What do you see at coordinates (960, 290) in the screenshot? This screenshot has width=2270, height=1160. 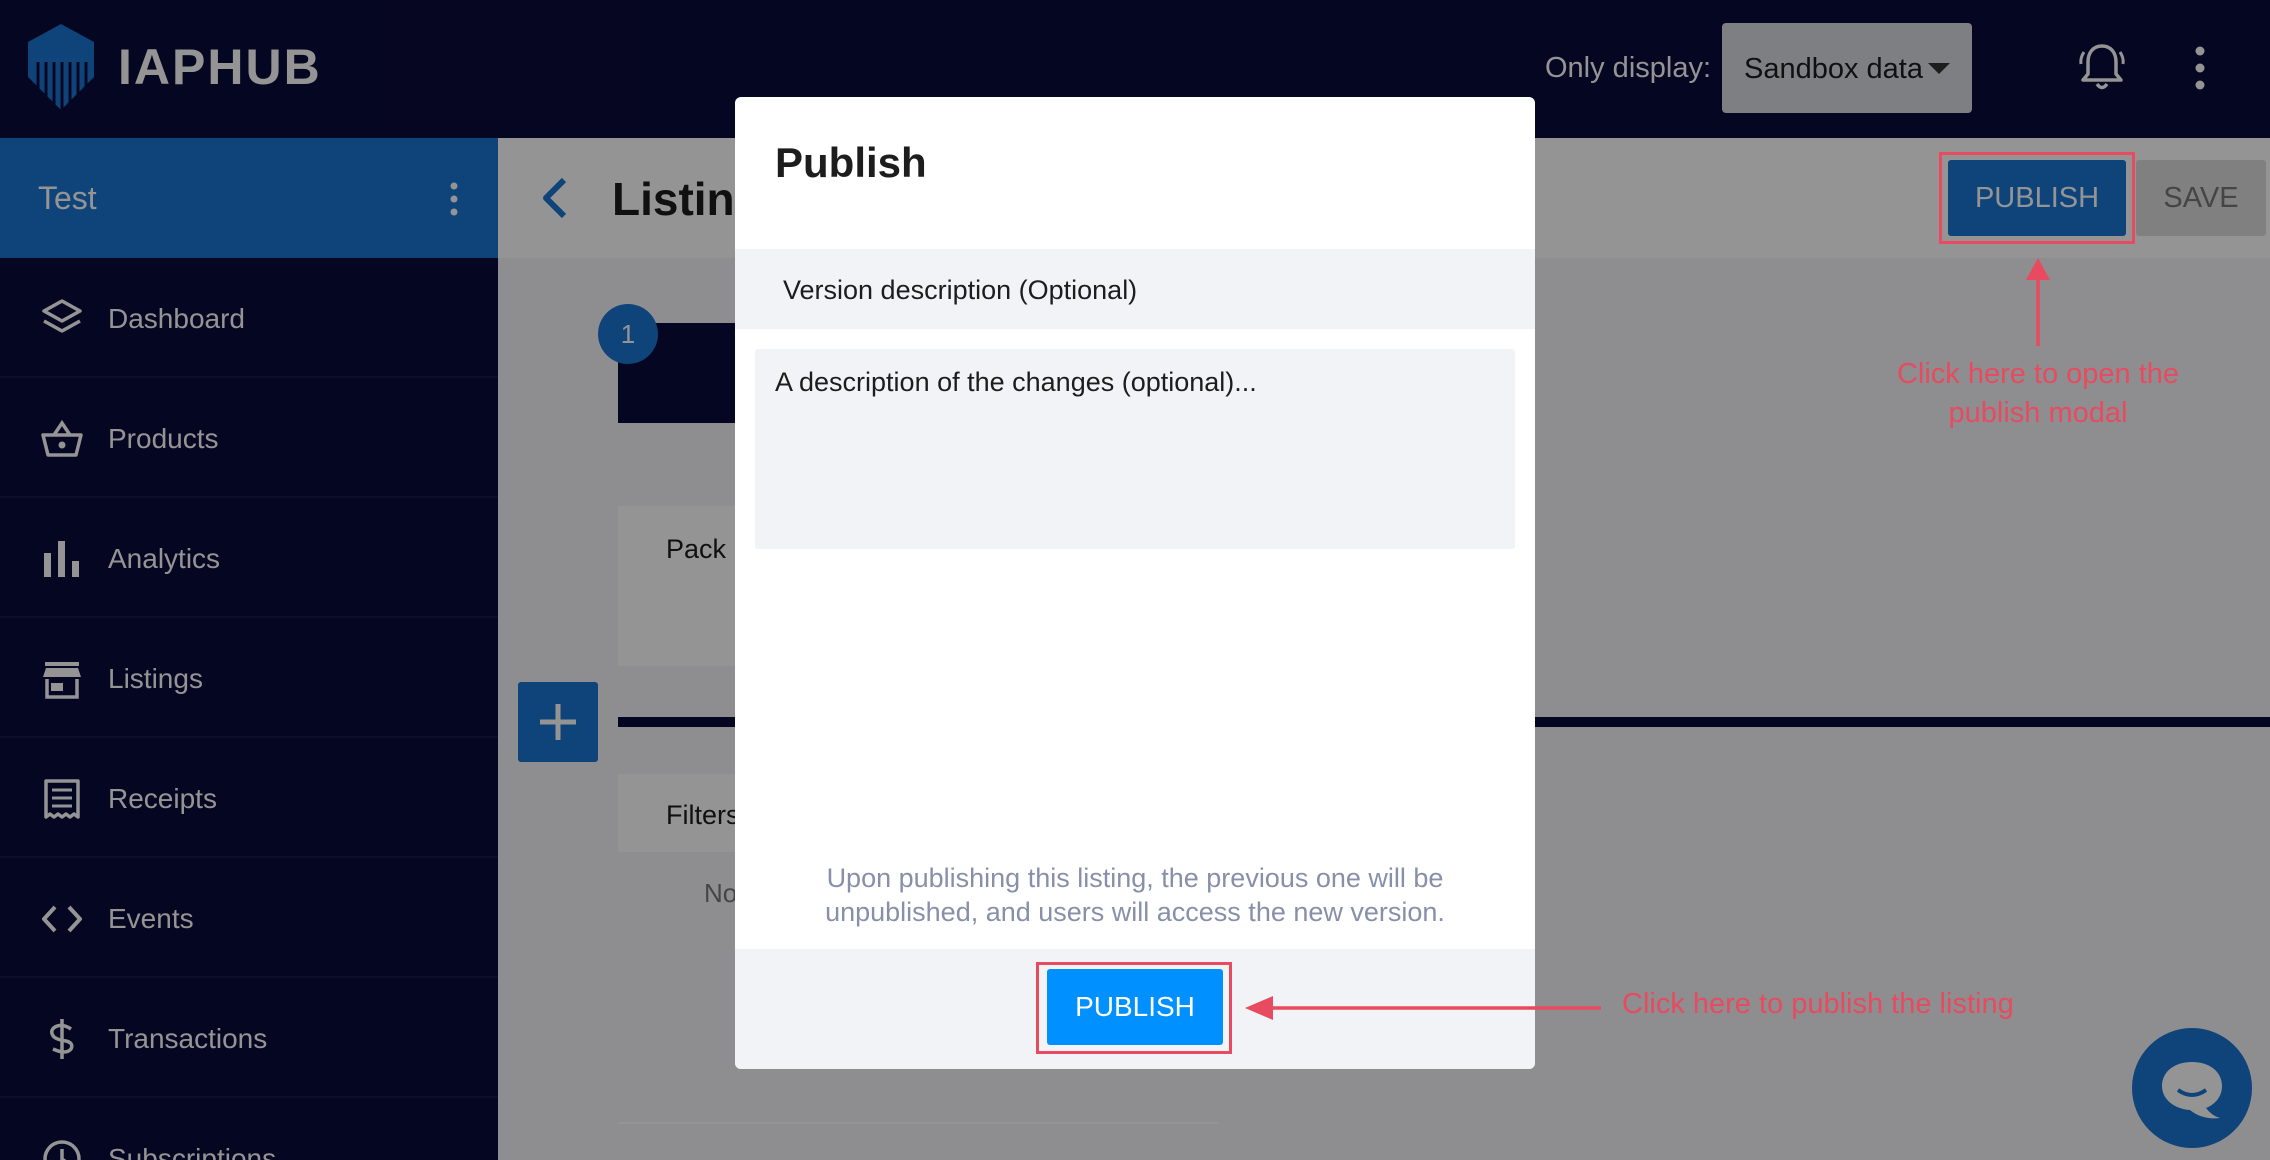 I see `version-description-label: Version description (Optional)` at bounding box center [960, 290].